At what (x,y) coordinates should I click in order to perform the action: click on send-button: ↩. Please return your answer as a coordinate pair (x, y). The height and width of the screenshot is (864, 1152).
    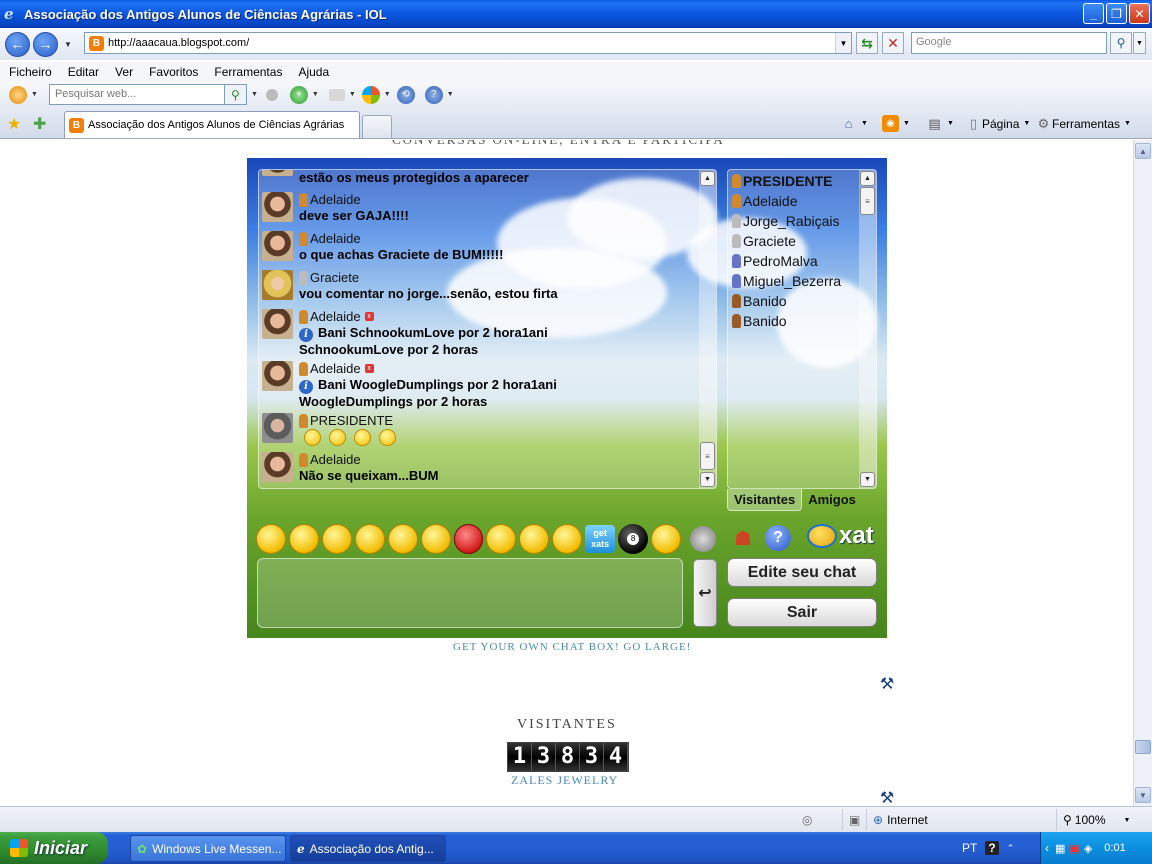
    Looking at the image, I should click on (705, 593).